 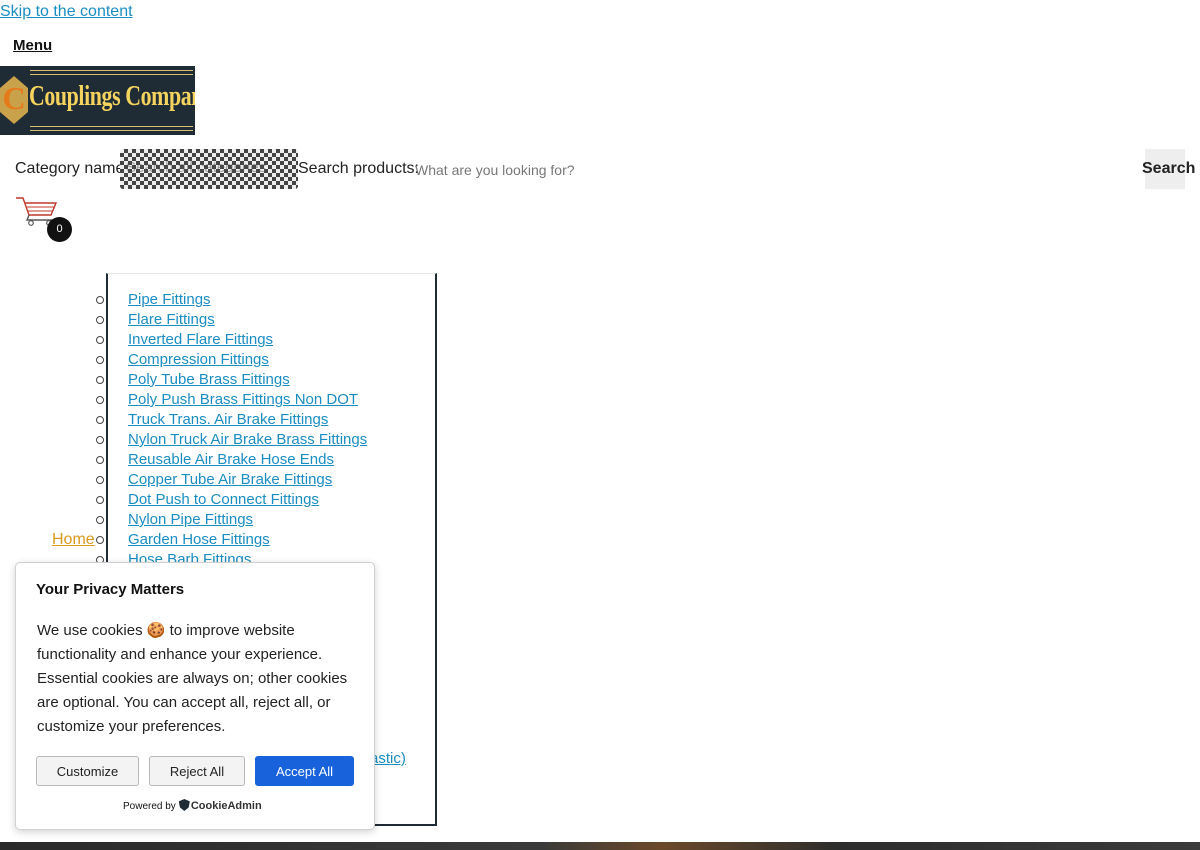 What do you see at coordinates (200, 340) in the screenshot?
I see `category-link: Inverted Flare Fittings` at bounding box center [200, 340].